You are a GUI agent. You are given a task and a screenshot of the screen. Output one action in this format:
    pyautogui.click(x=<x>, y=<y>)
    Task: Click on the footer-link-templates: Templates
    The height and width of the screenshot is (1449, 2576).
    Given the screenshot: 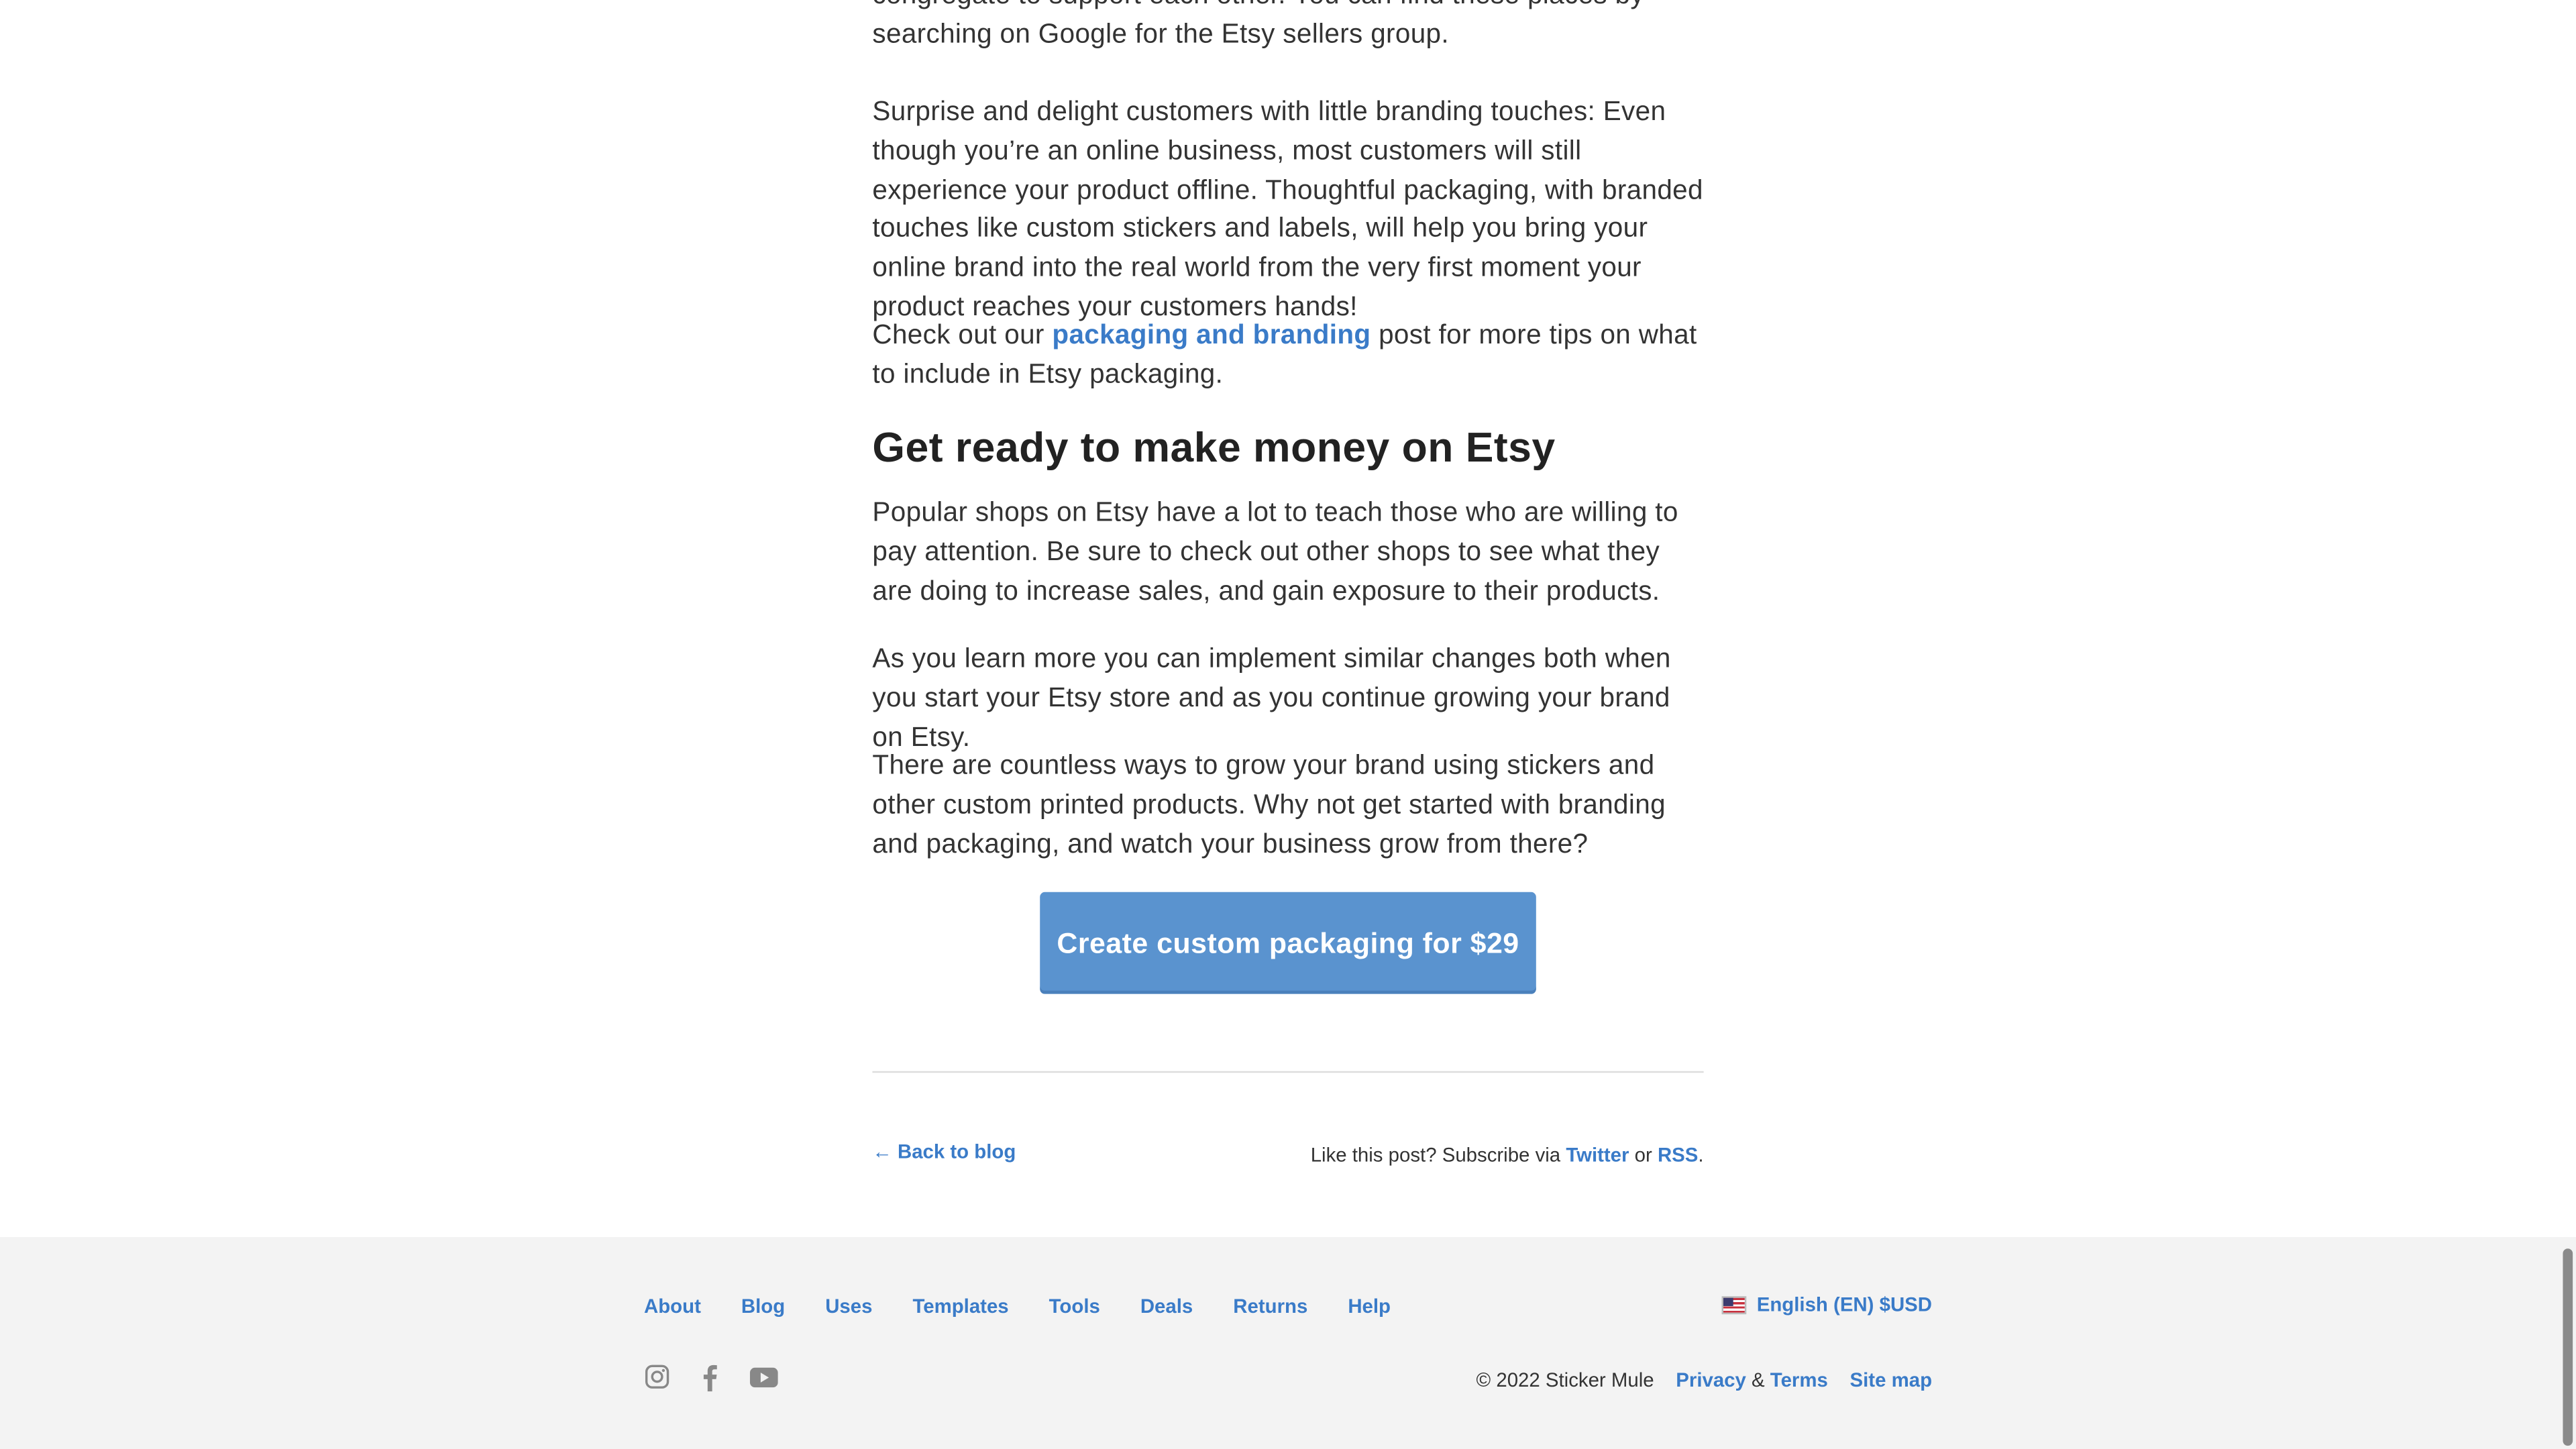 What is the action you would take?
    pyautogui.click(x=960, y=1306)
    